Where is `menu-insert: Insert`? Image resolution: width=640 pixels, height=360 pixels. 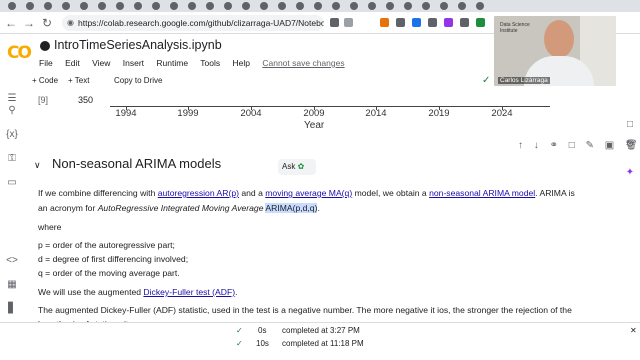 menu-insert: Insert is located at coordinates (133, 63).